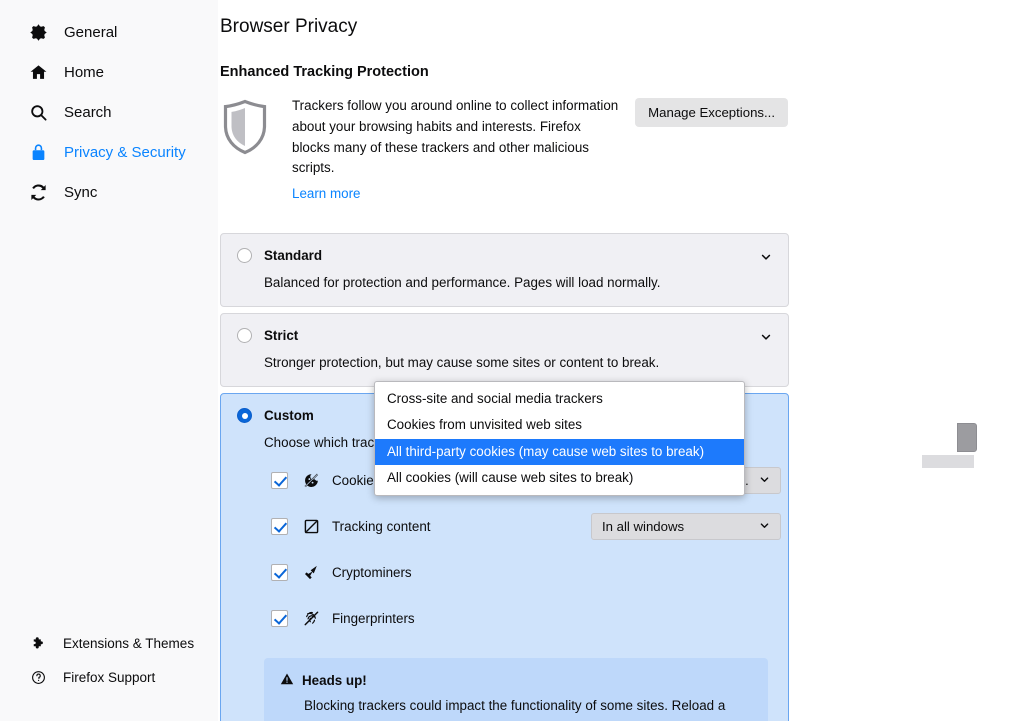 This screenshot has width=1024, height=721. I want to click on tracker-row: Cryptominers, so click(518, 573).